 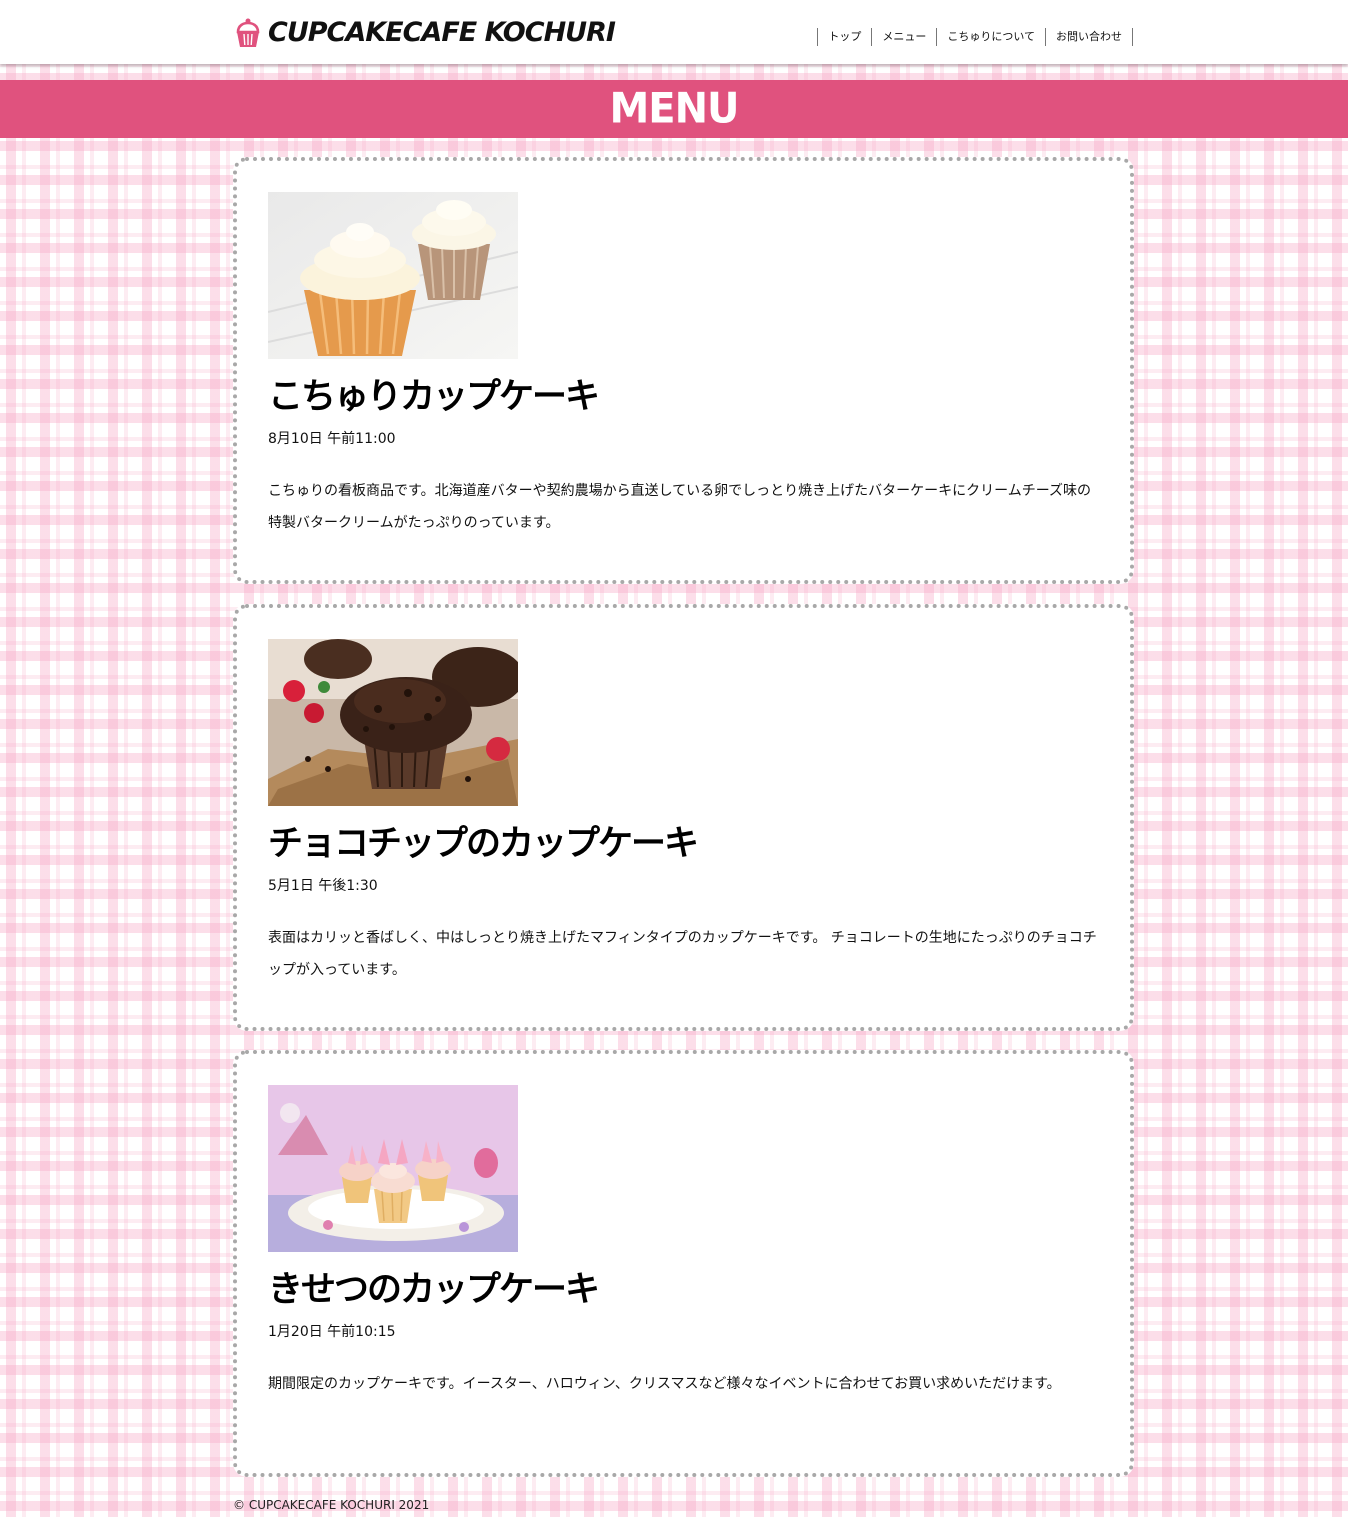 I want to click on vanilla-cupcake-photo, so click(x=393, y=275).